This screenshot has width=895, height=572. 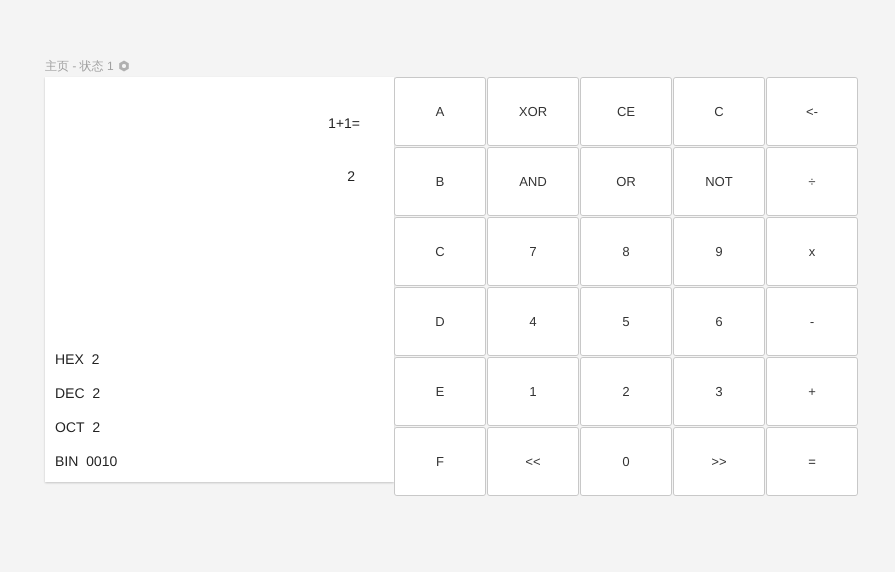 I want to click on key-button: NOT, so click(x=719, y=181).